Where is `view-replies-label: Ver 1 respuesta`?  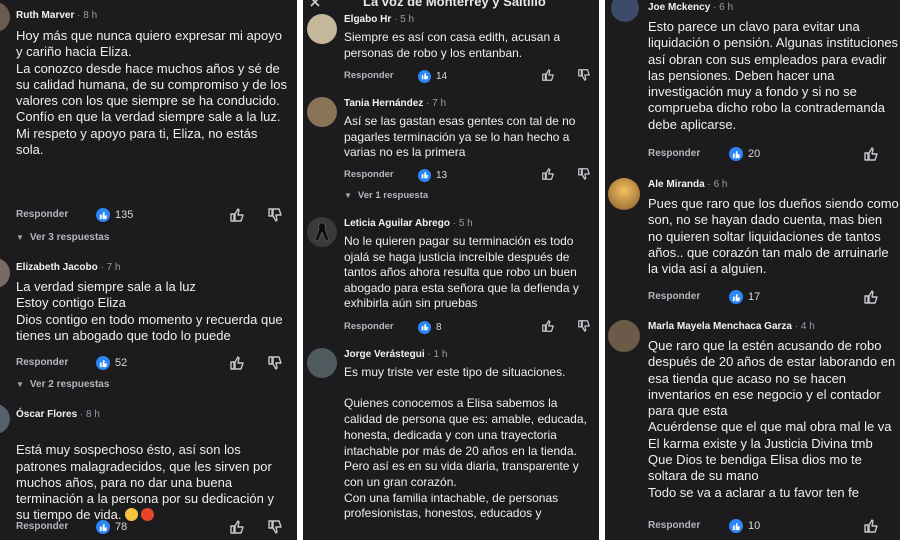
view-replies-label: Ver 1 respuesta is located at coordinates (393, 195).